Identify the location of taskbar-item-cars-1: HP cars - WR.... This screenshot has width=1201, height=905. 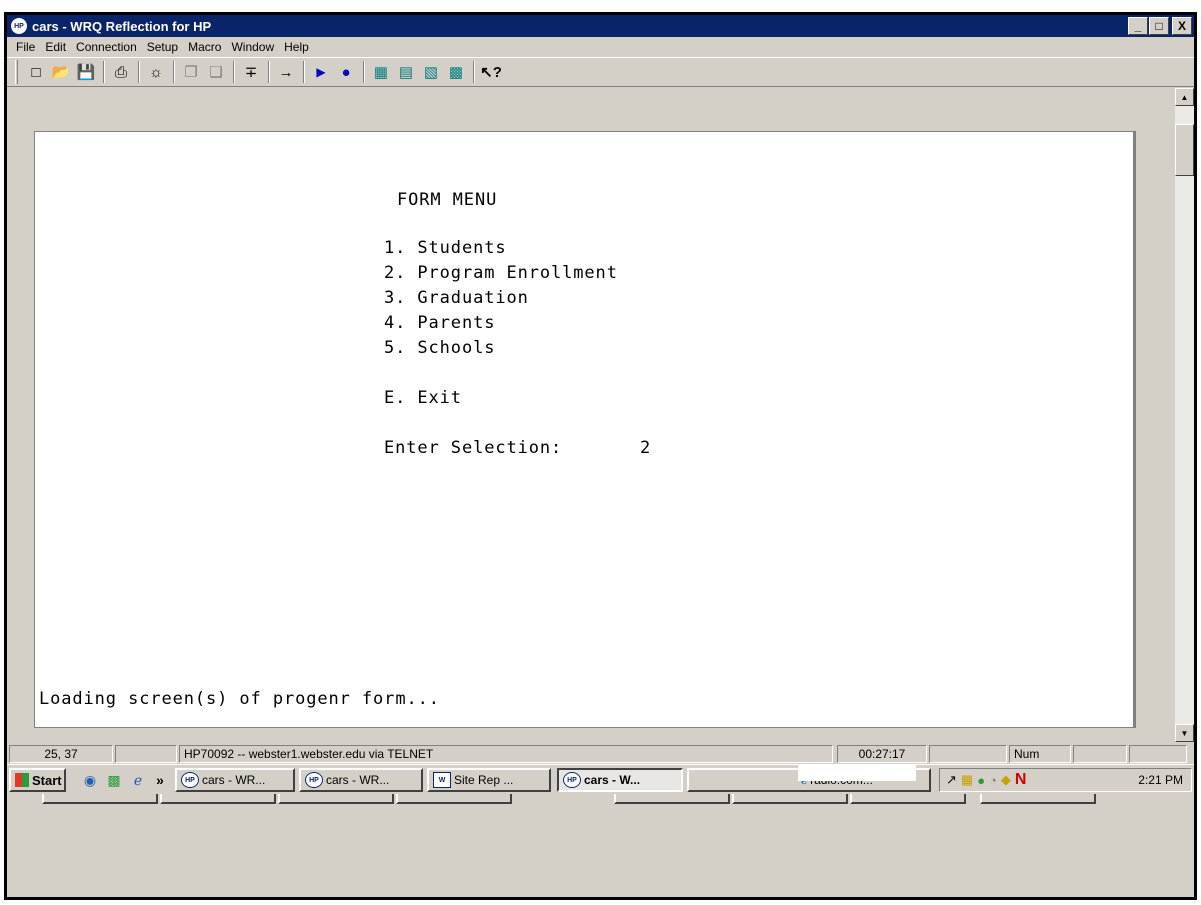
(235, 780).